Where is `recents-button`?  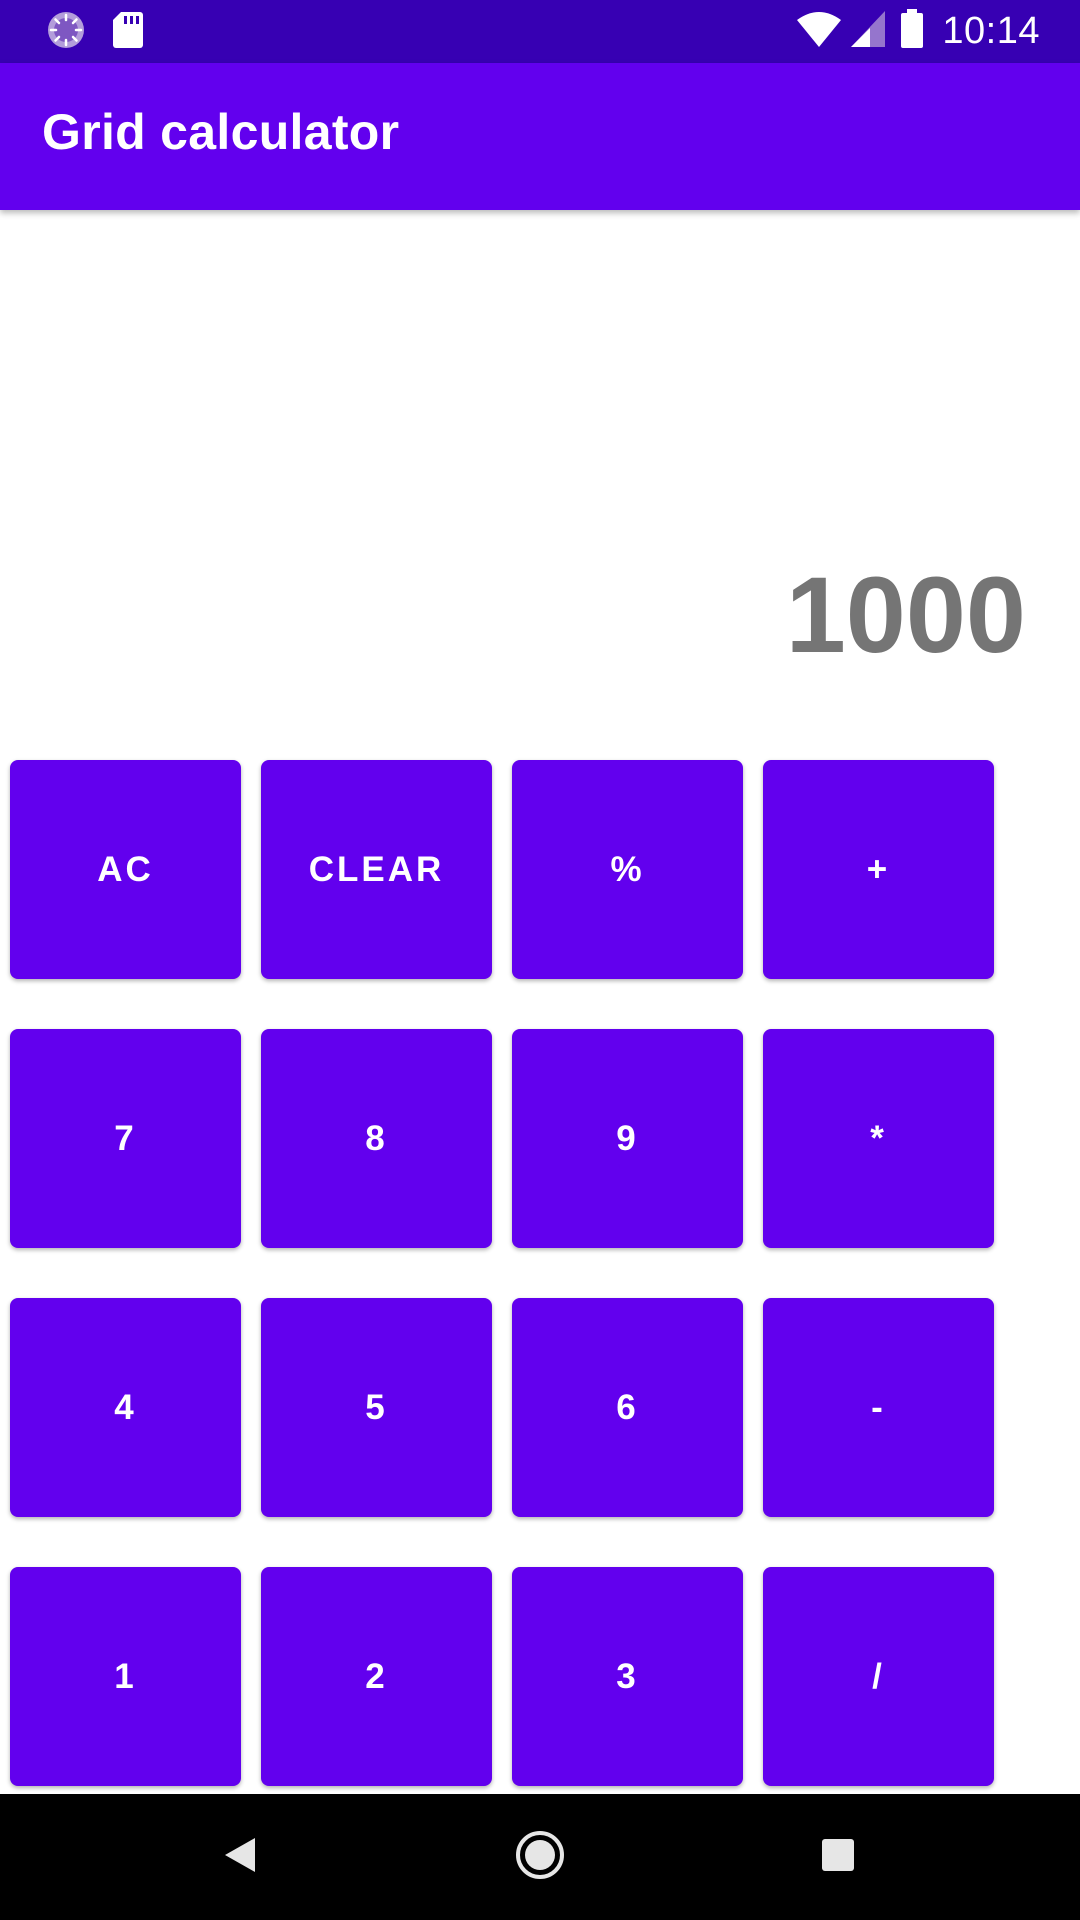 recents-button is located at coordinates (838, 1857).